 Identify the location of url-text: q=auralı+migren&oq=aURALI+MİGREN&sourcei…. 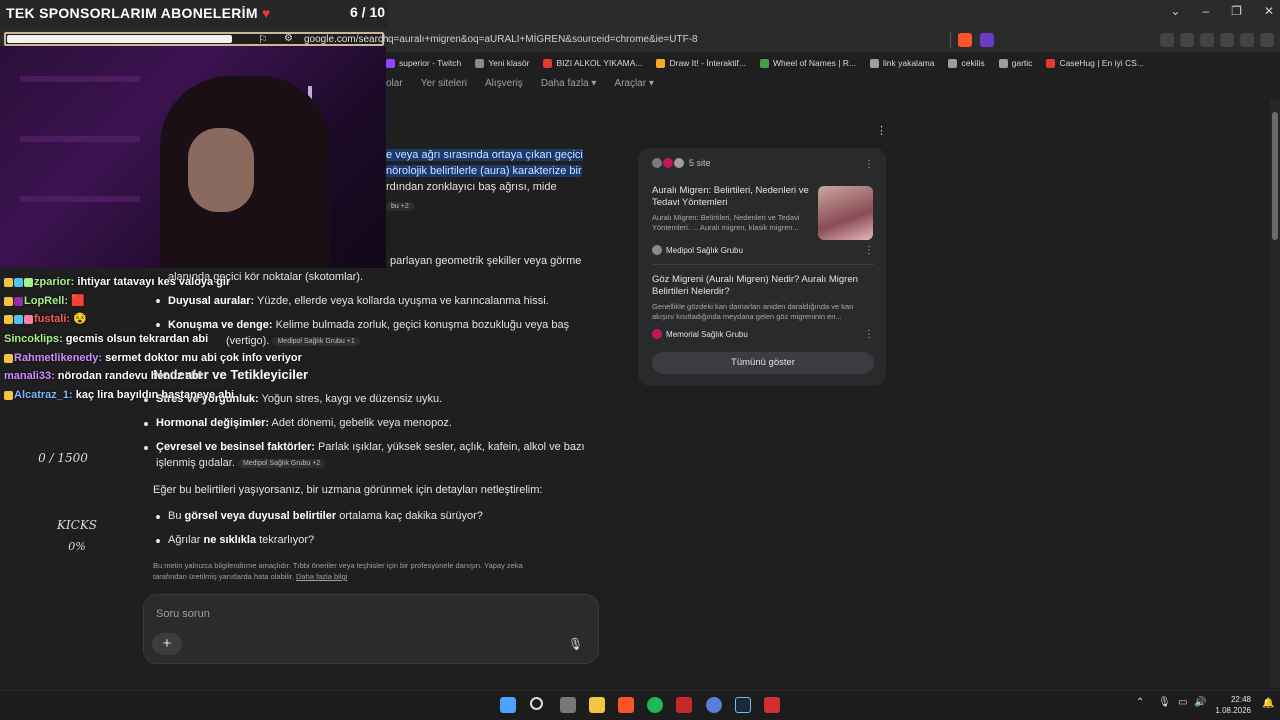
(543, 39).